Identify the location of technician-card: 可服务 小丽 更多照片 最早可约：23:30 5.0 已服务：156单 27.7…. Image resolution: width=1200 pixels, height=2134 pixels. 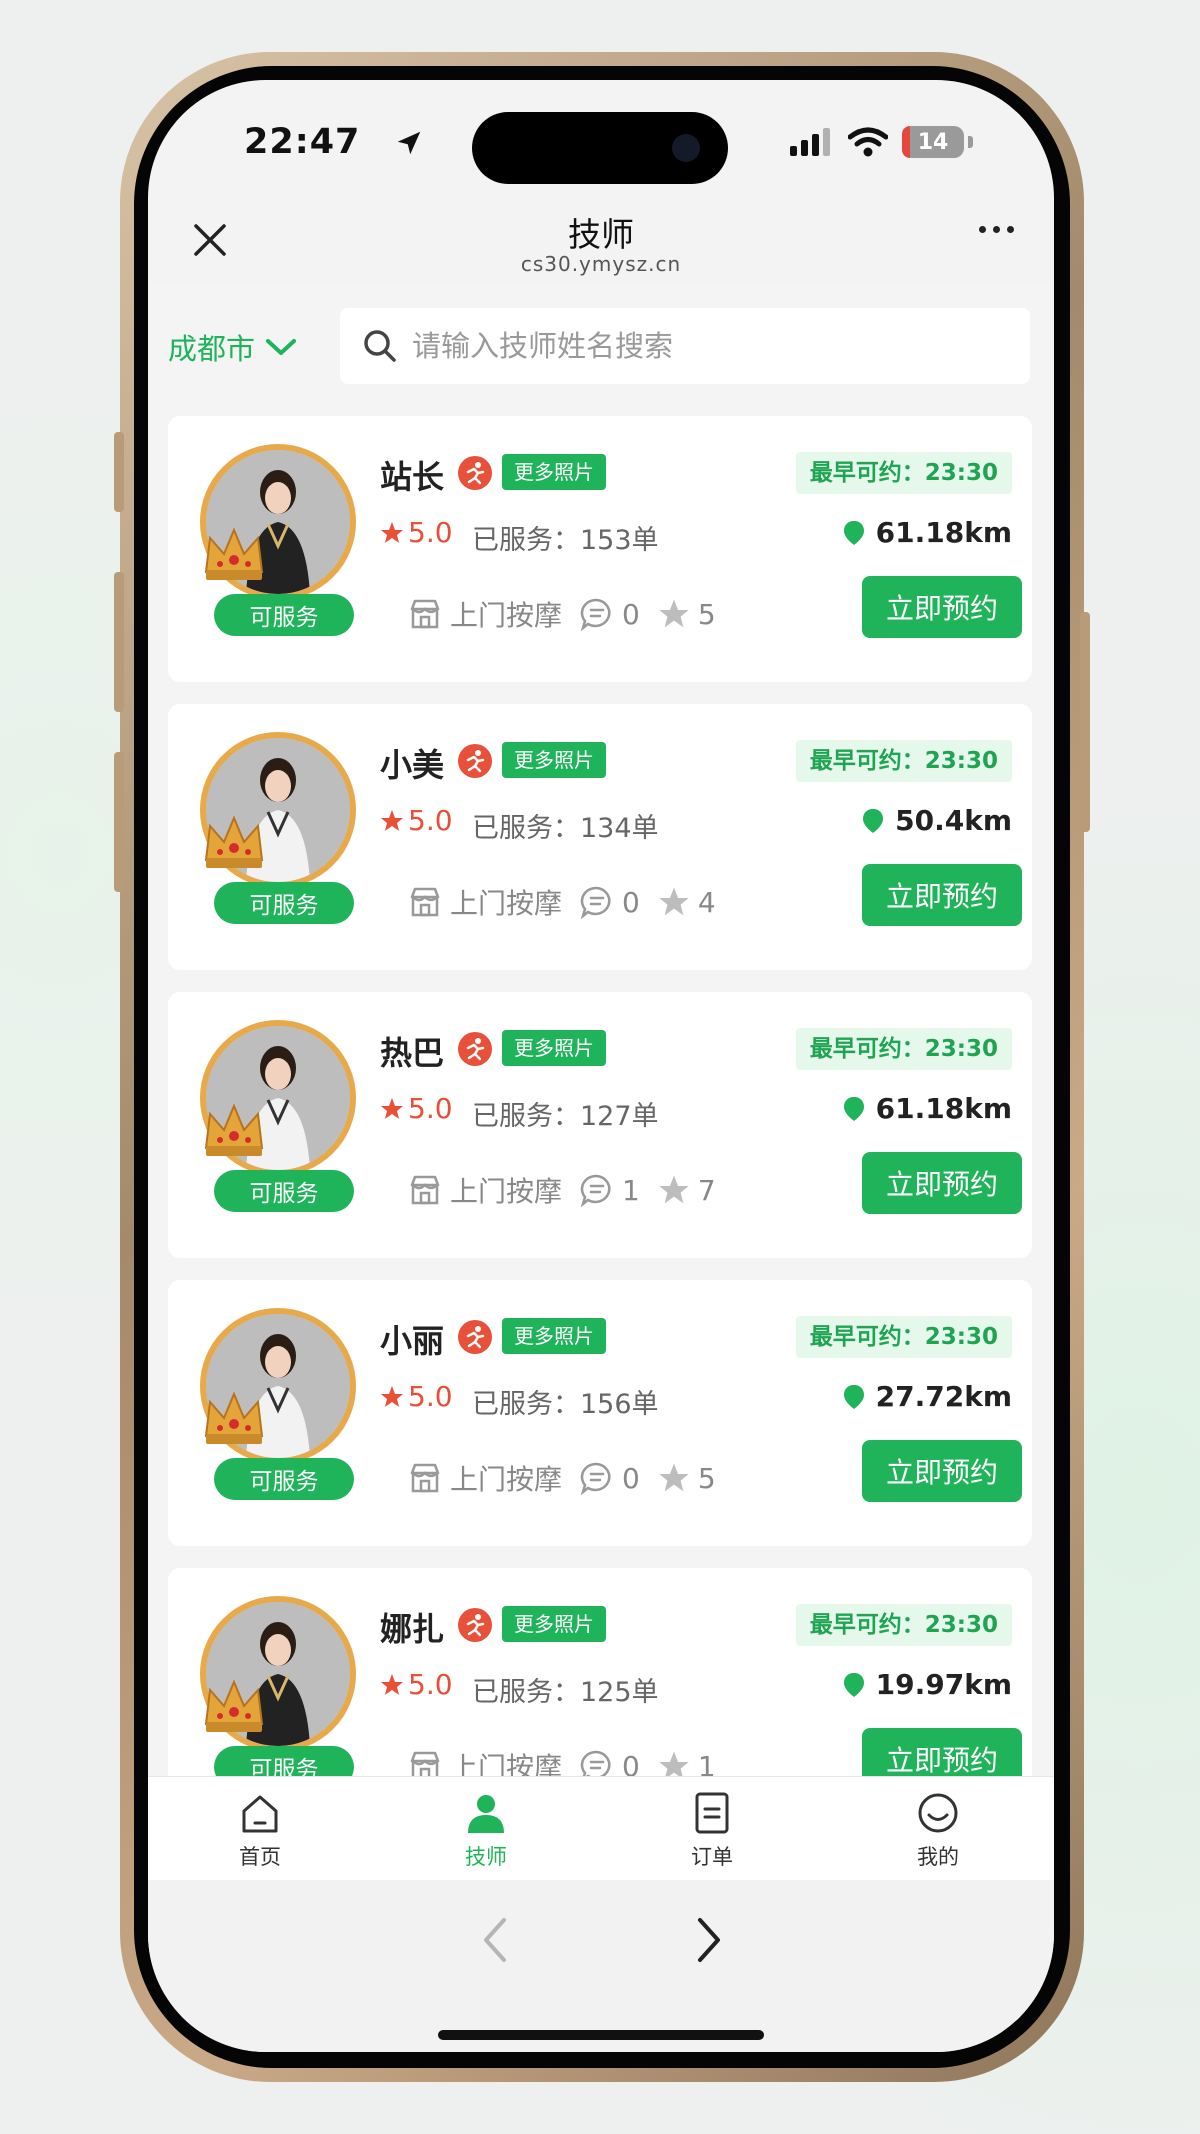
(600, 1413).